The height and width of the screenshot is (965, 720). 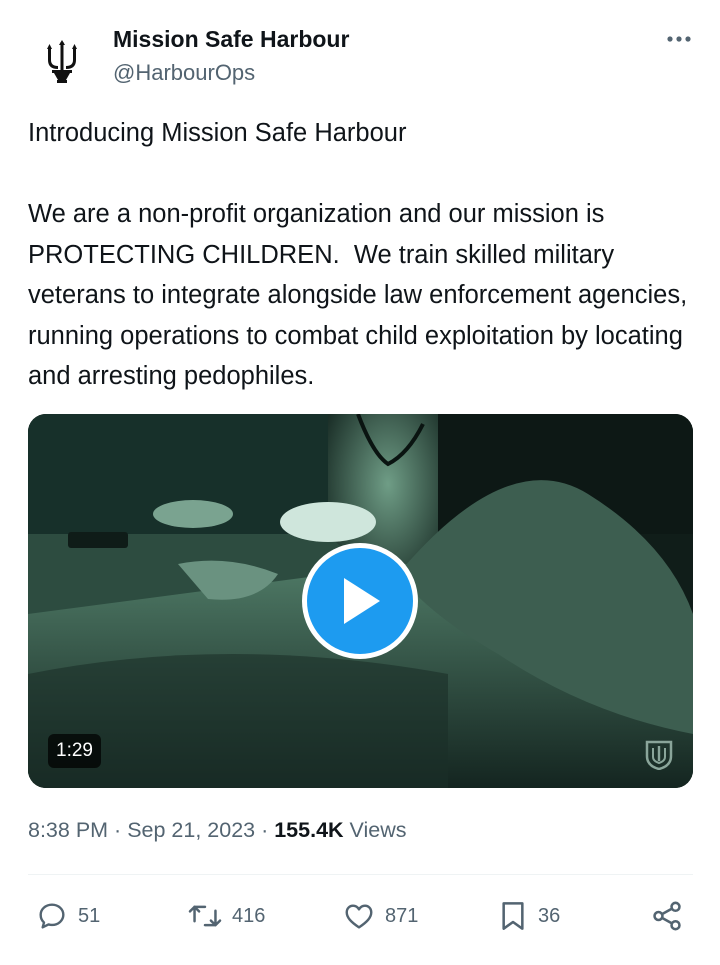 What do you see at coordinates (659, 757) in the screenshot?
I see `shield-watermark-icon` at bounding box center [659, 757].